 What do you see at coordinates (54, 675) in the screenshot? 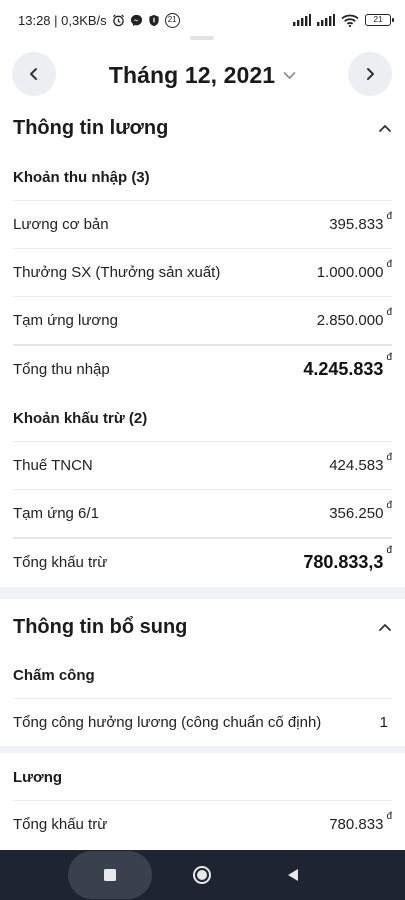
I see `attendance-group-title: Chấm công` at bounding box center [54, 675].